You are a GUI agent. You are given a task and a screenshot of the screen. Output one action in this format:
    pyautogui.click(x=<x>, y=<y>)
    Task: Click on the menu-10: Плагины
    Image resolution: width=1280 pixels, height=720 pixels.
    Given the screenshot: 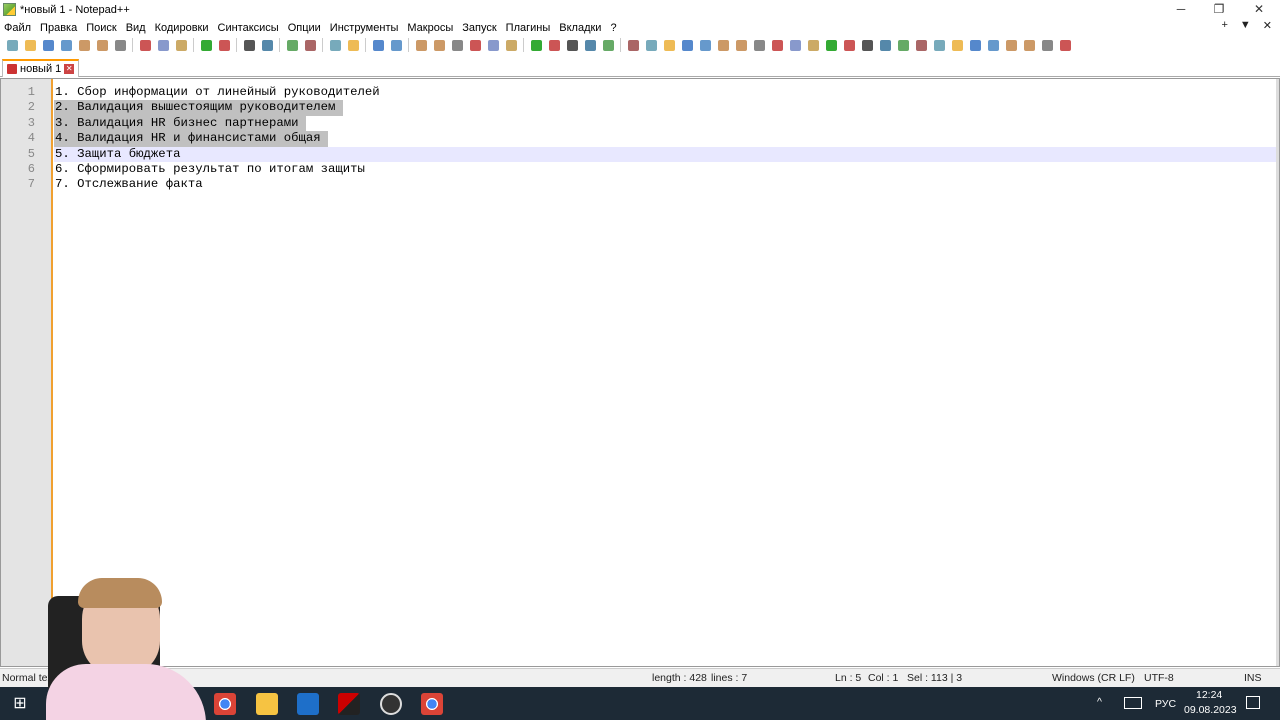 What is the action you would take?
    pyautogui.click(x=528, y=28)
    